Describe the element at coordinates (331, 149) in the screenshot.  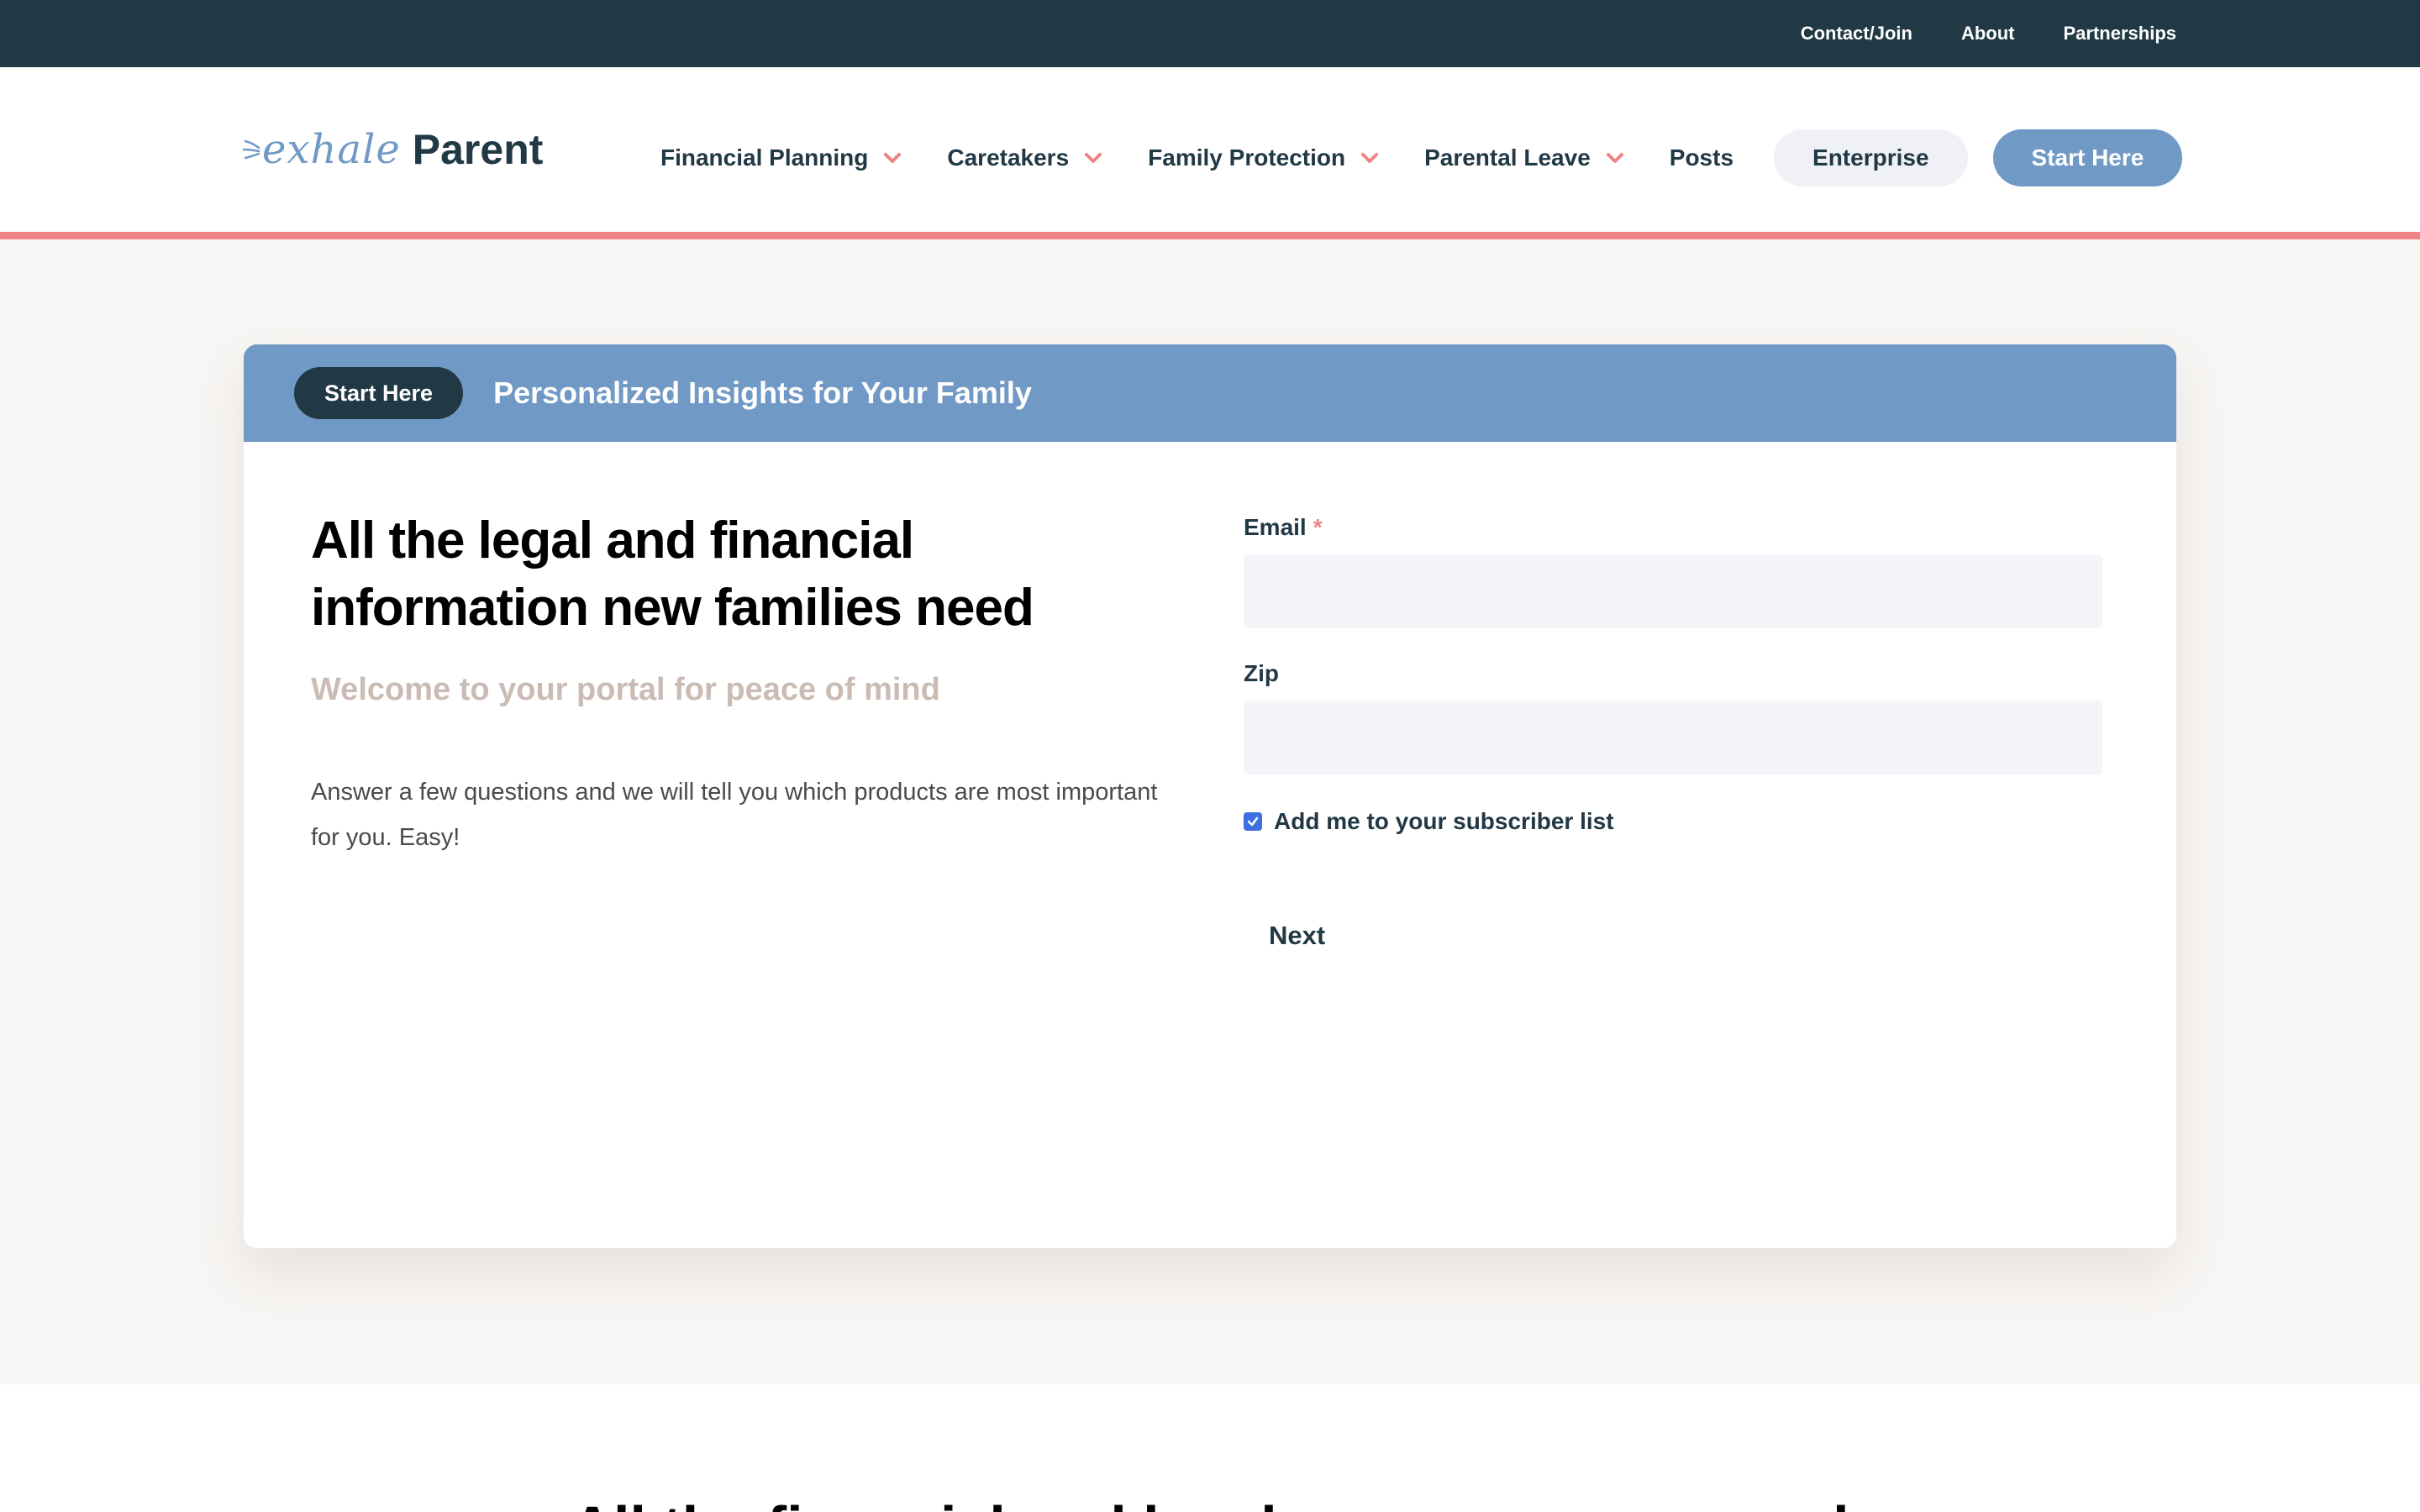
I see `logo-script-text: exhale` at that location.